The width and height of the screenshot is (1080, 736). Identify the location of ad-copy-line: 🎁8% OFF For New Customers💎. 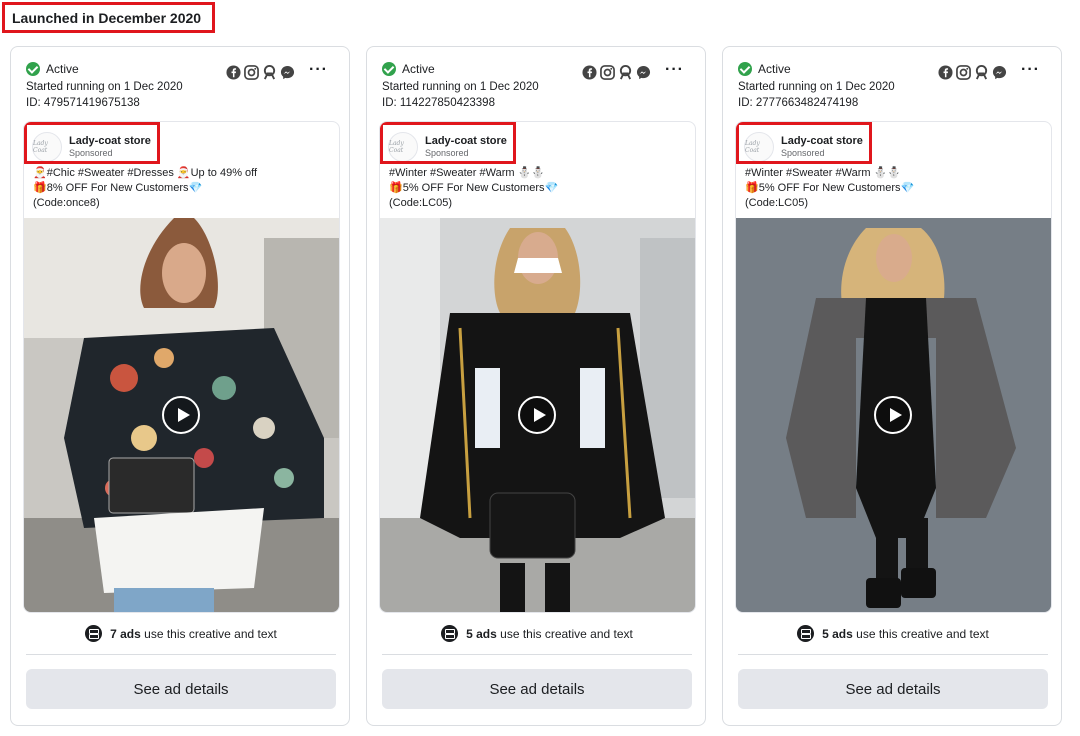
(118, 188).